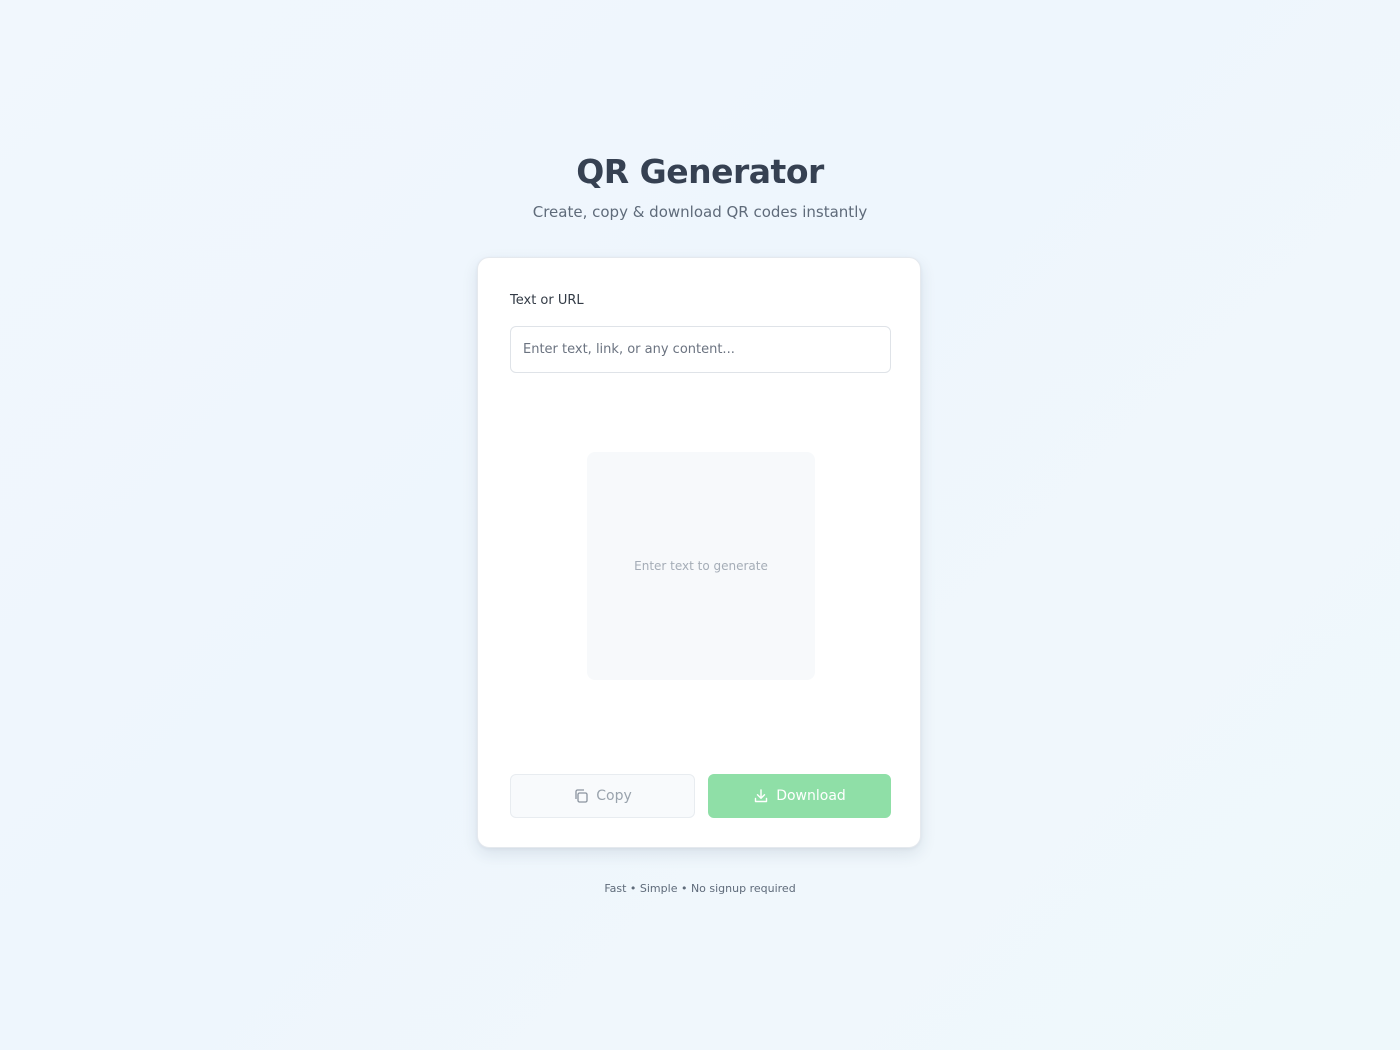 Image resolution: width=1400 pixels, height=1050 pixels. What do you see at coordinates (700, 171) in the screenshot?
I see `page-title: QR Generator` at bounding box center [700, 171].